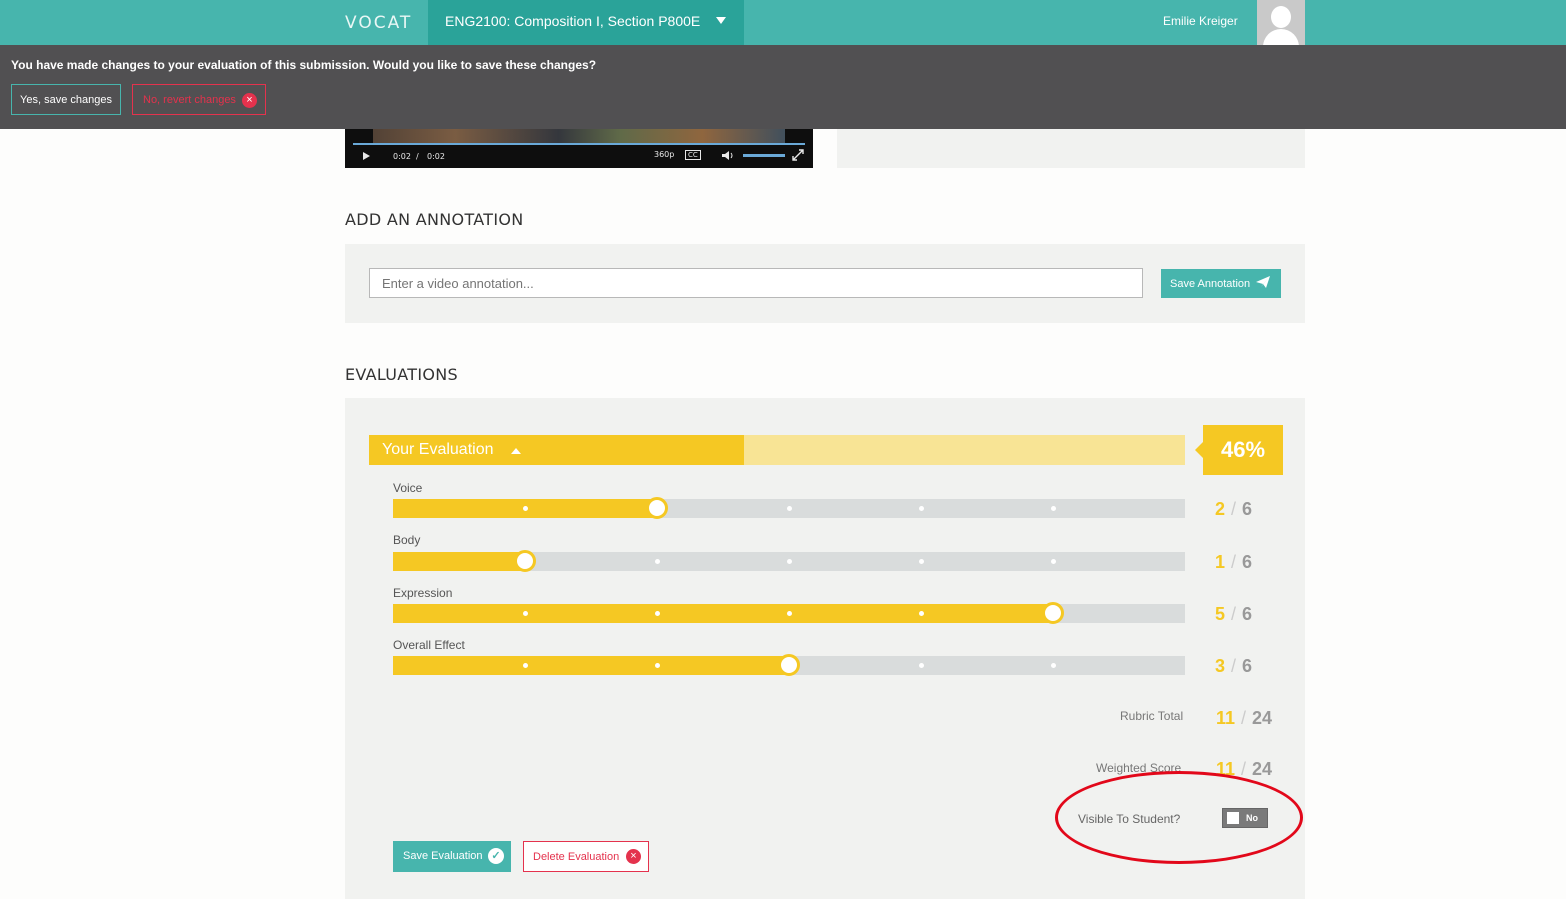 Image resolution: width=1566 pixels, height=899 pixels. I want to click on chevron-up-icon, so click(516, 451).